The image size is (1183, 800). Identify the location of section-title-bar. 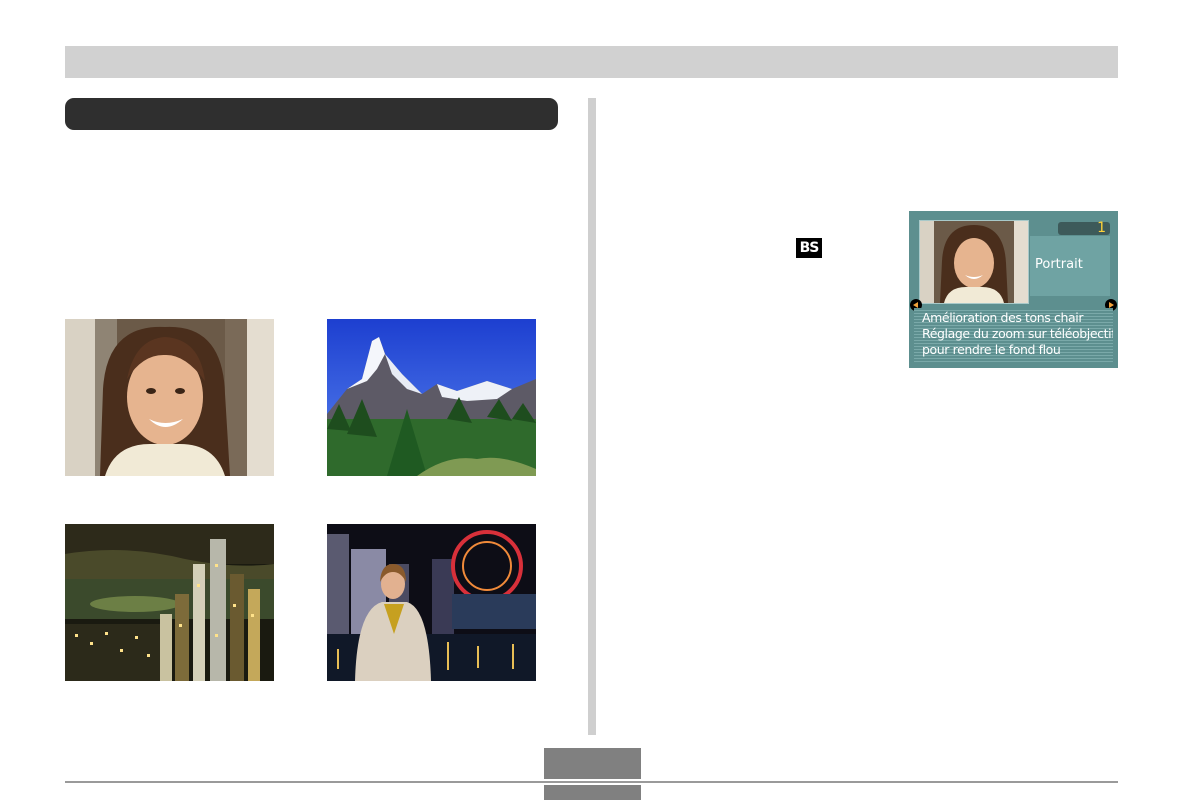
(311, 114).